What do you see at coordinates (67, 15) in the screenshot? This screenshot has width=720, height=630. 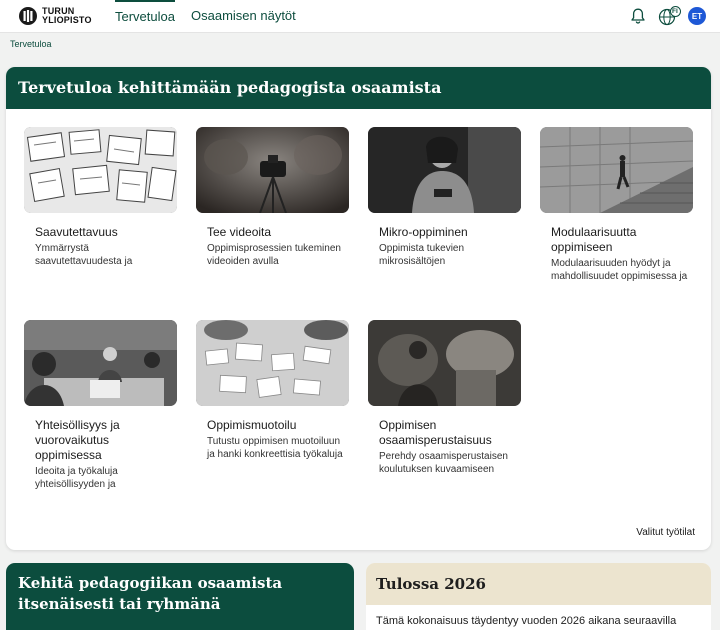 I see `logo-text: TURUN YLIOPISTO` at bounding box center [67, 15].